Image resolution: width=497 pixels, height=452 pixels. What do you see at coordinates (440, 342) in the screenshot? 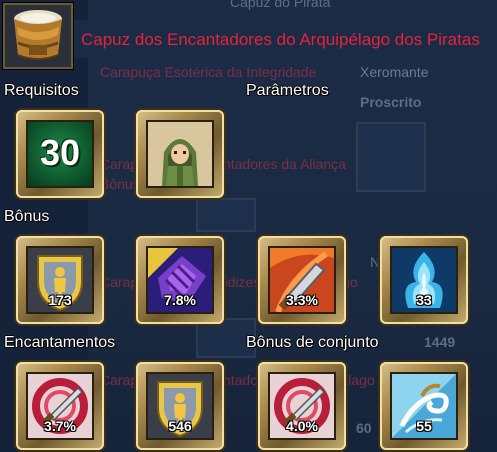
I see `background-value-1449: 1449` at bounding box center [440, 342].